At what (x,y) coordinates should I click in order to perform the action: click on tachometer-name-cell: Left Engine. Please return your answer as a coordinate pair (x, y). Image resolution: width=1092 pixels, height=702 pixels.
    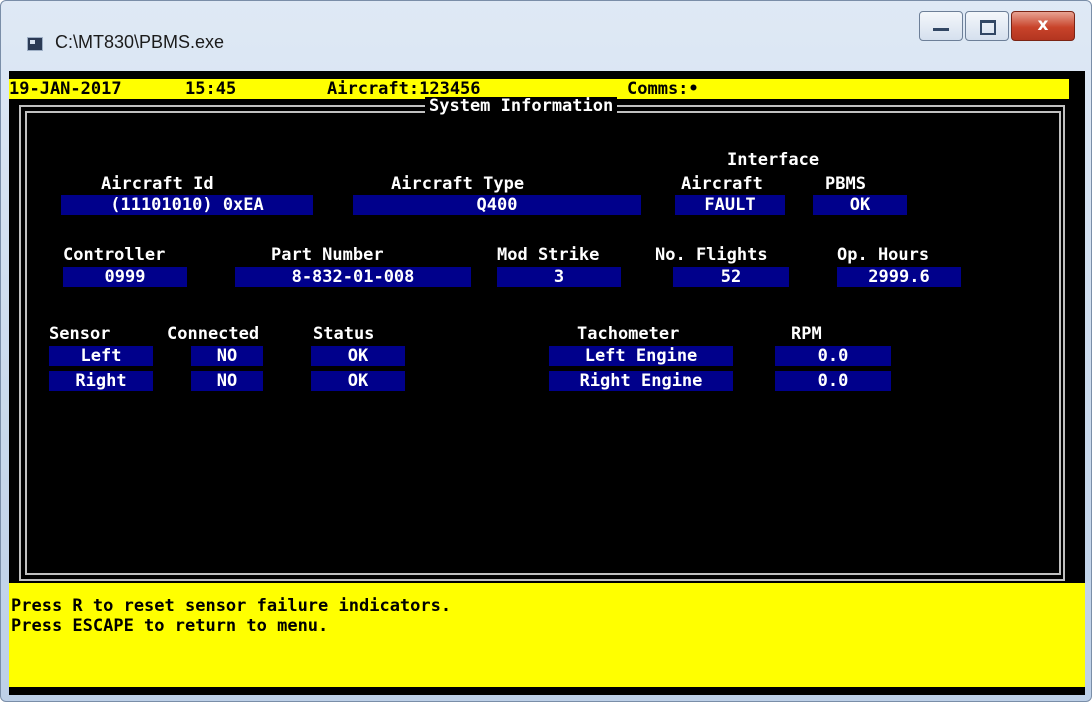
    Looking at the image, I should click on (641, 356).